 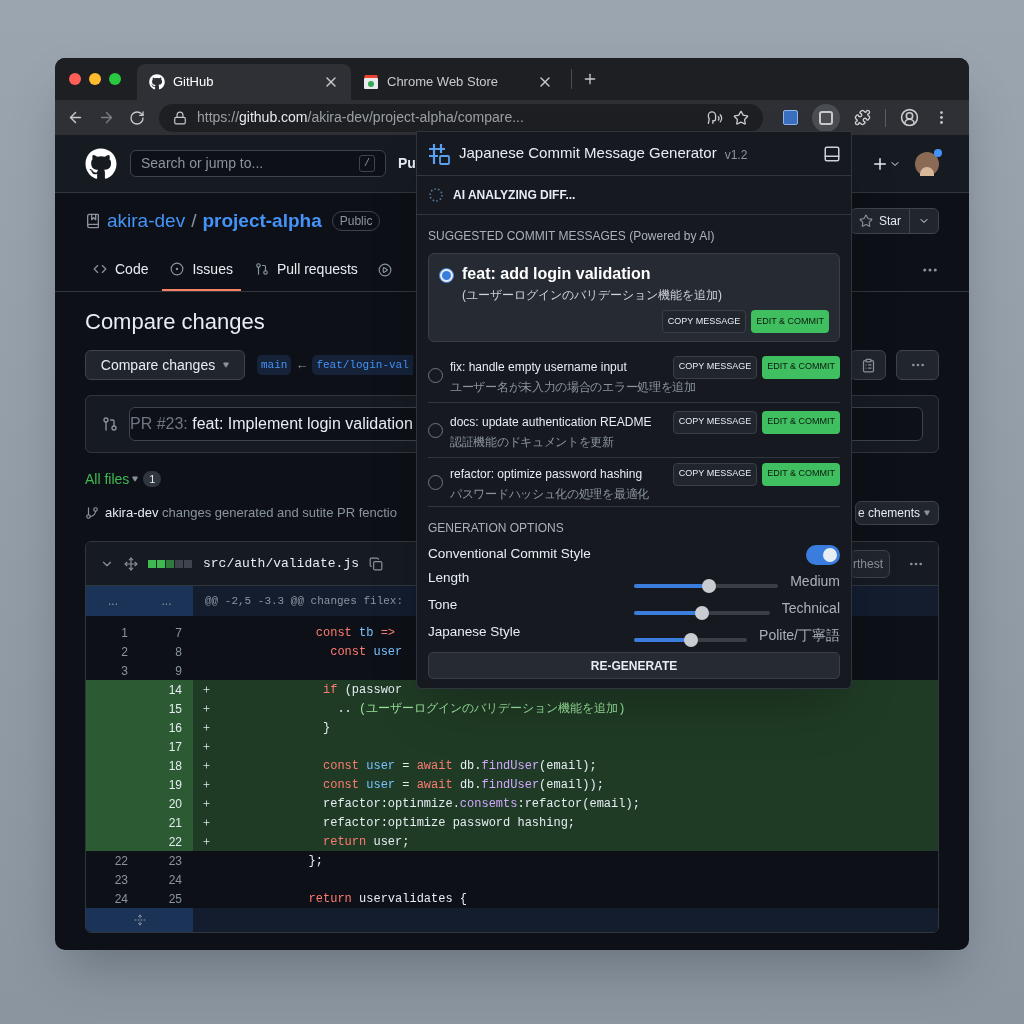 I want to click on line-number-cell: 20, so click(x=166, y=803).